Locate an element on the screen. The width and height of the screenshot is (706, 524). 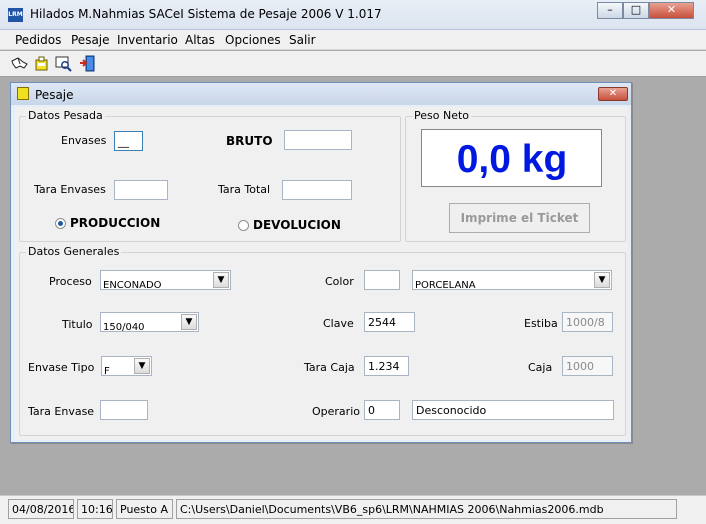
clave-input: 2544 is located at coordinates (389, 322).